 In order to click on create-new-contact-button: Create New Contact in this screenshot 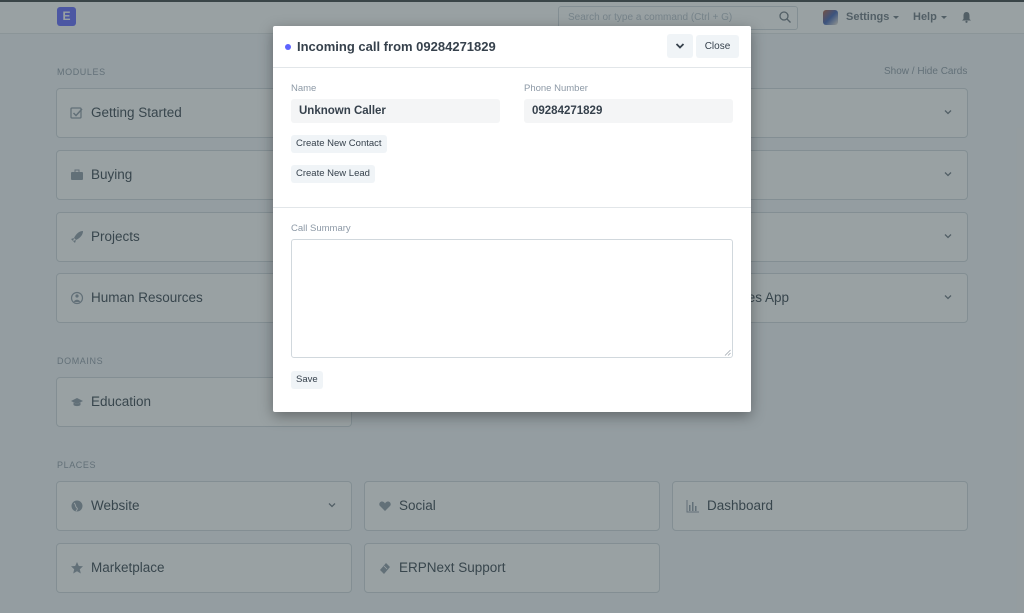, I will do `click(339, 144)`.